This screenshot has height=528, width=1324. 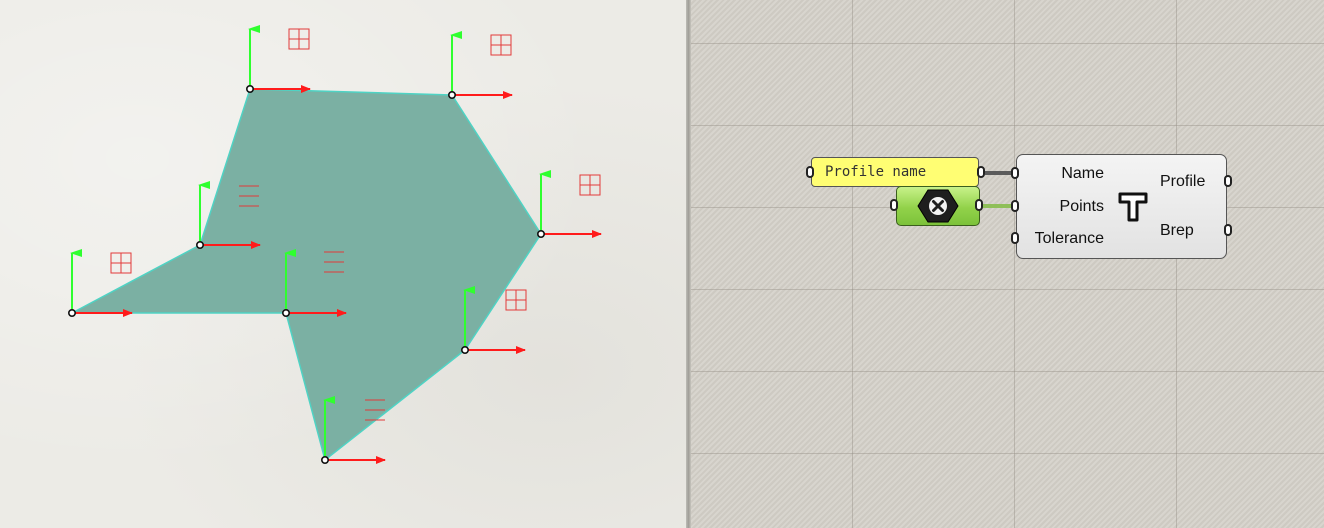 I want to click on panel-text: Profile name, so click(x=876, y=172).